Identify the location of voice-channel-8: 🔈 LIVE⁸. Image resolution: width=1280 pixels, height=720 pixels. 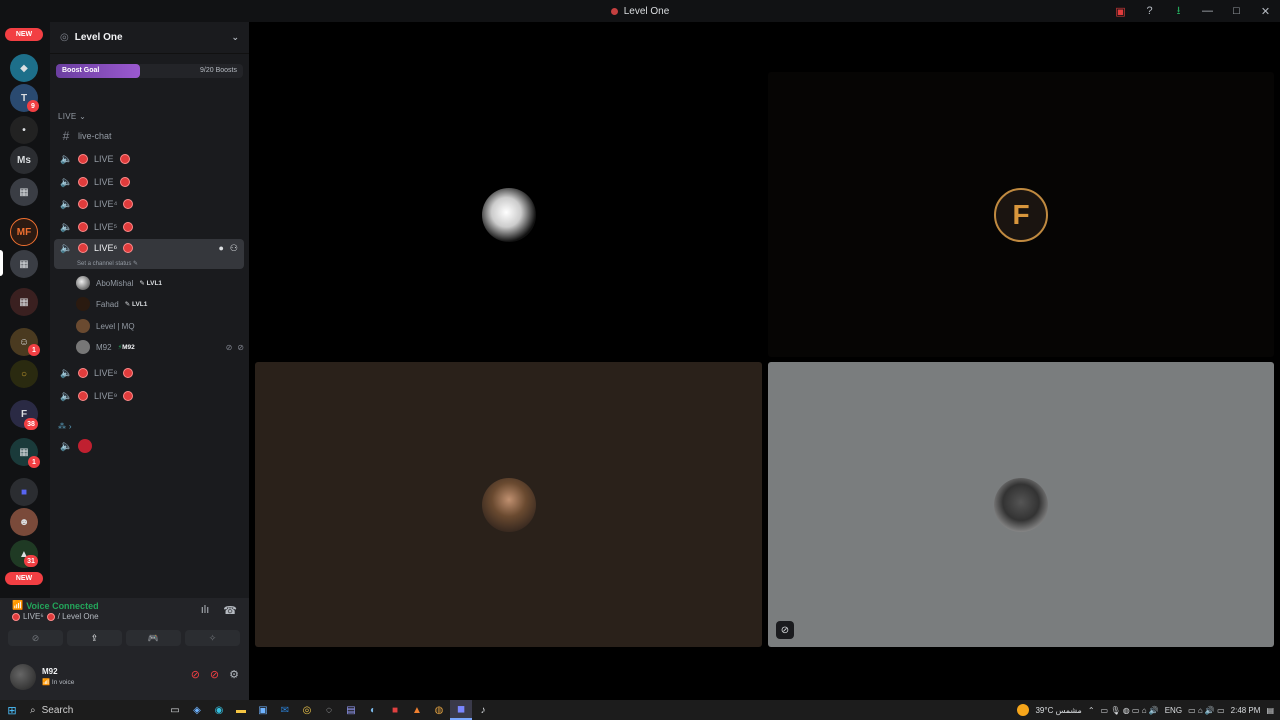
(149, 373).